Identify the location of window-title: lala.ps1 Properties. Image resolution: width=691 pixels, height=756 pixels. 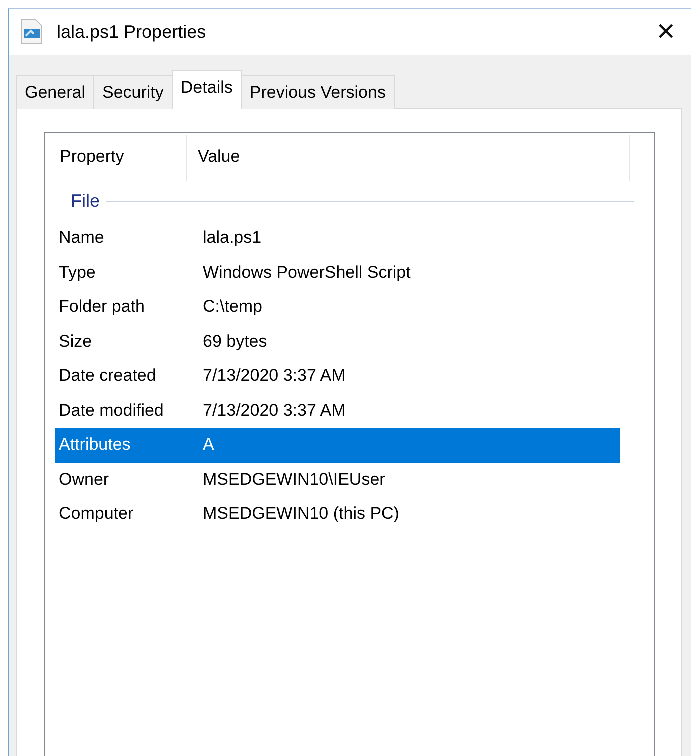
(132, 32).